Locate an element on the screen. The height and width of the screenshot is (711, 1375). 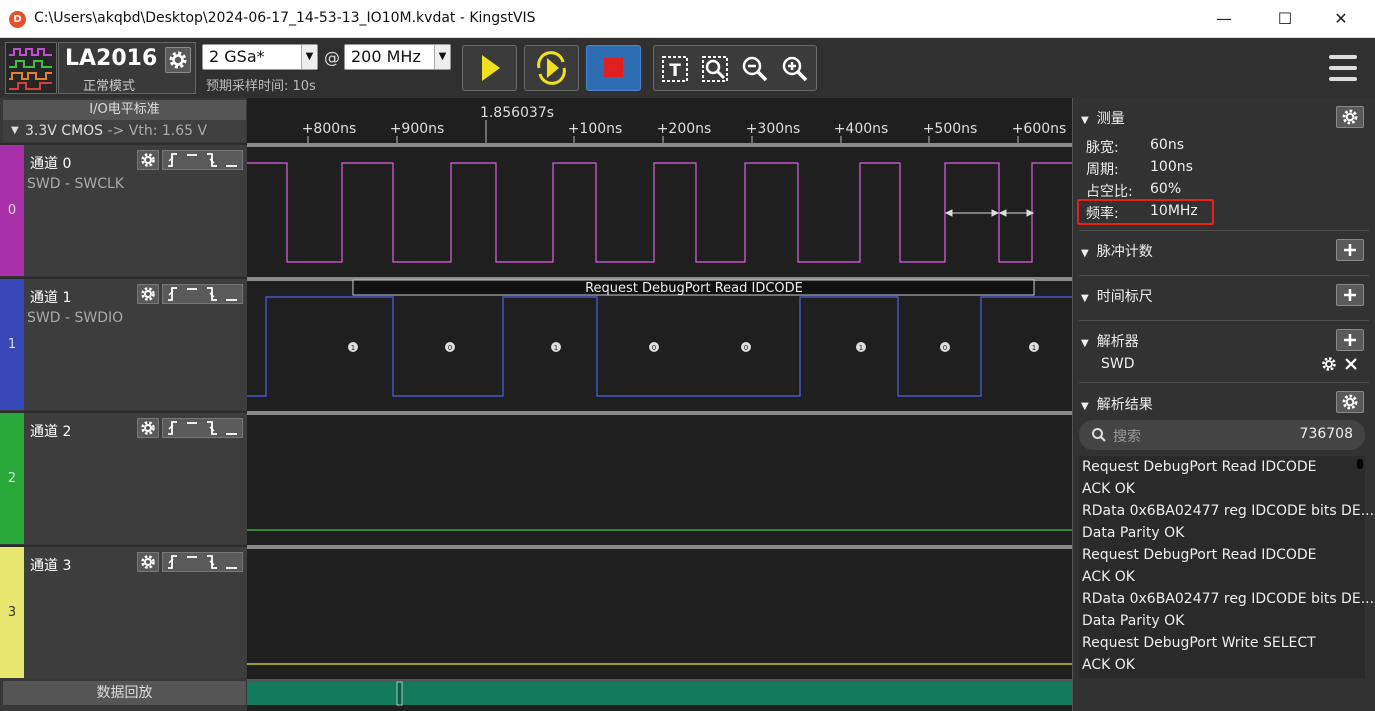
measure-title: 测量 is located at coordinates (1110, 119).